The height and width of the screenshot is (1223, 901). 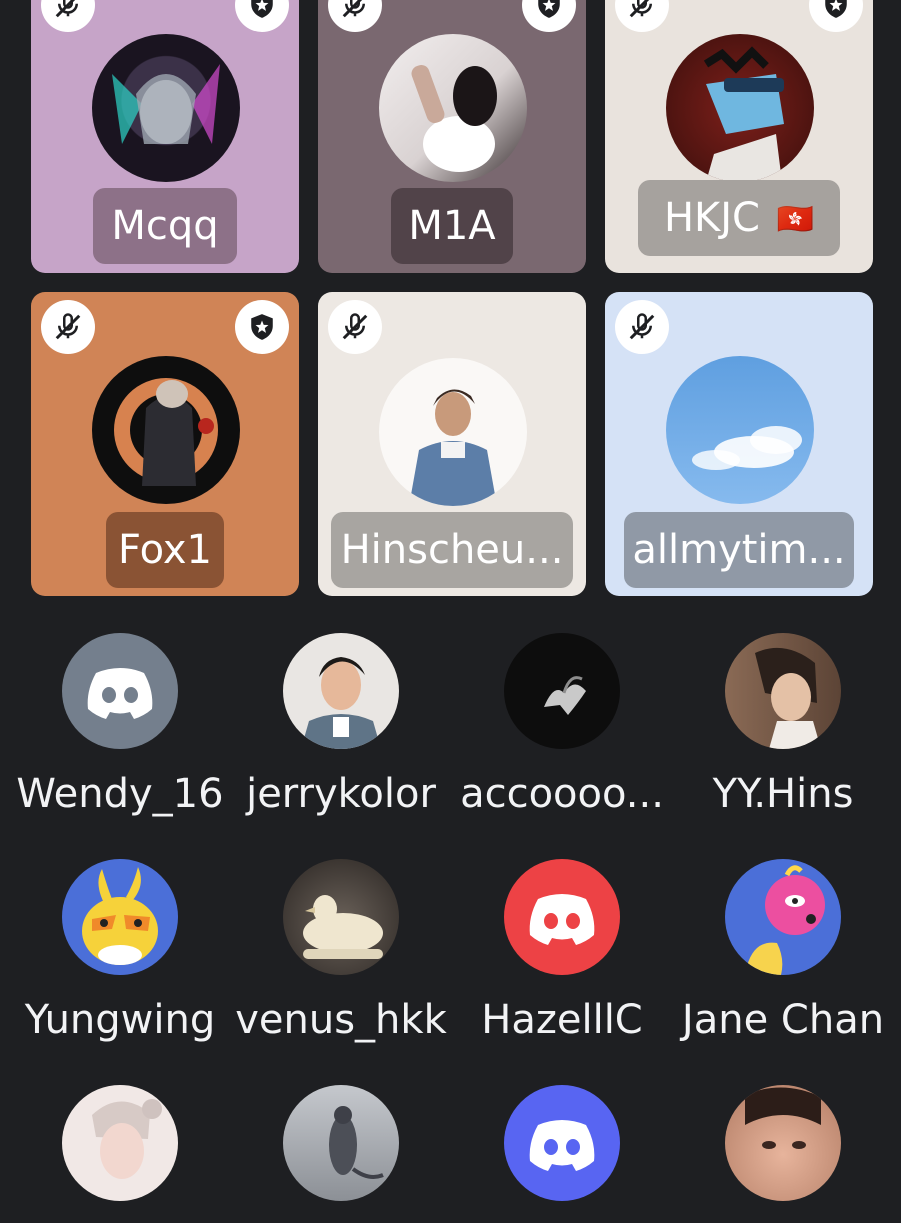 I want to click on audience-member: Wendy_16, so click(x=120, y=725).